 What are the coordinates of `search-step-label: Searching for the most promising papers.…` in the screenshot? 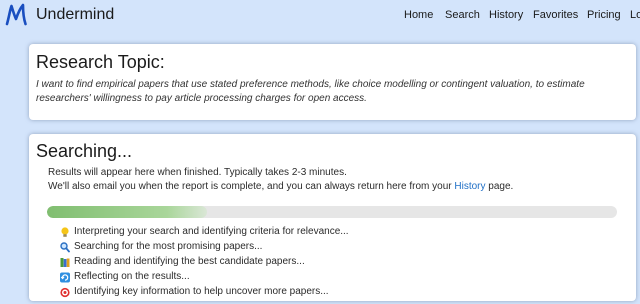 It's located at (168, 246).